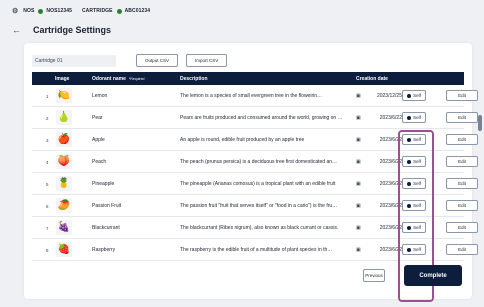 Image resolution: width=484 pixels, height=307 pixels. What do you see at coordinates (47, 162) in the screenshot?
I see `row-number: 4` at bounding box center [47, 162].